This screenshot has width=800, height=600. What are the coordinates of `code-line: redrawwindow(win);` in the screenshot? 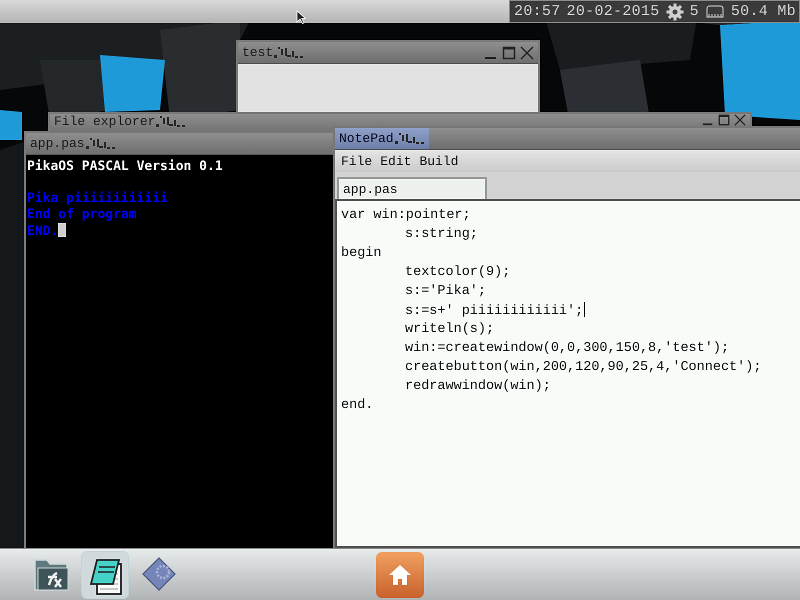 It's located at (478, 386).